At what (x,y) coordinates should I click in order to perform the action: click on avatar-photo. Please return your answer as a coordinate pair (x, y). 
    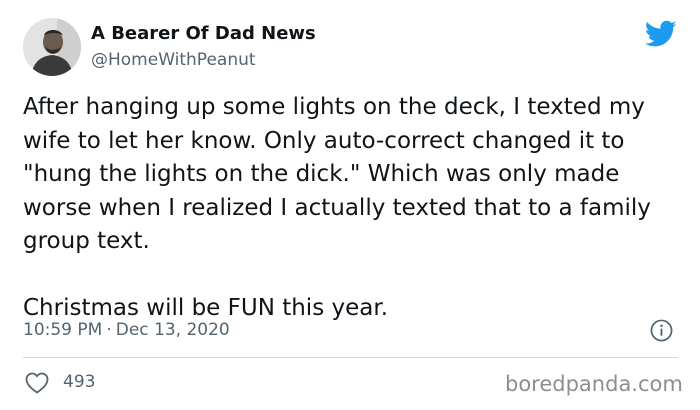
    Looking at the image, I should click on (52, 47).